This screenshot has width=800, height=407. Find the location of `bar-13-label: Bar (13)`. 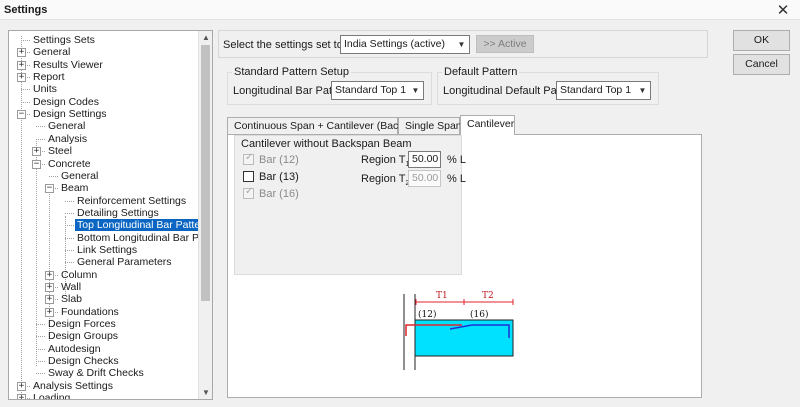

bar-13-label: Bar (13) is located at coordinates (279, 177).